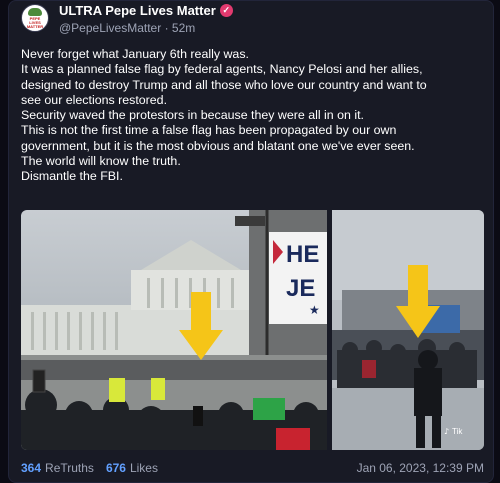  Describe the element at coordinates (110, 28) in the screenshot. I see `author-handle: @PepeLivesMatter` at that location.